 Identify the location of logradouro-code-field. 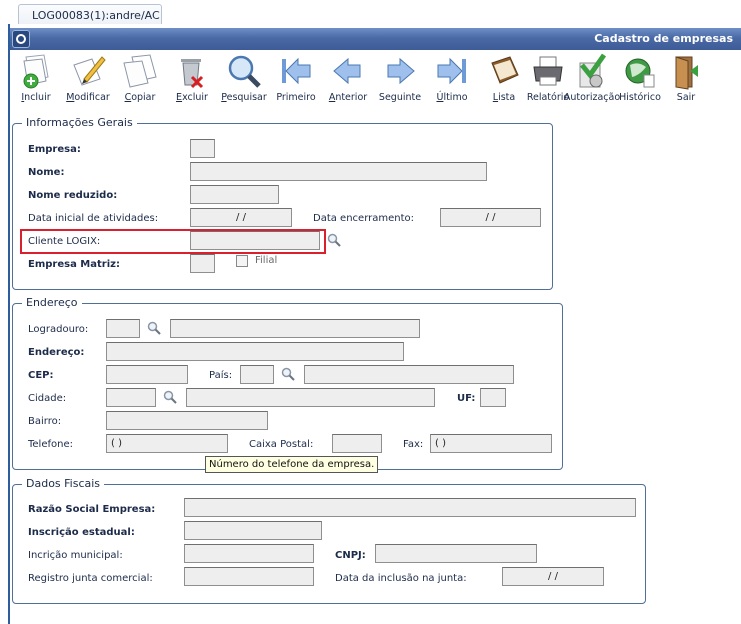
(123, 328).